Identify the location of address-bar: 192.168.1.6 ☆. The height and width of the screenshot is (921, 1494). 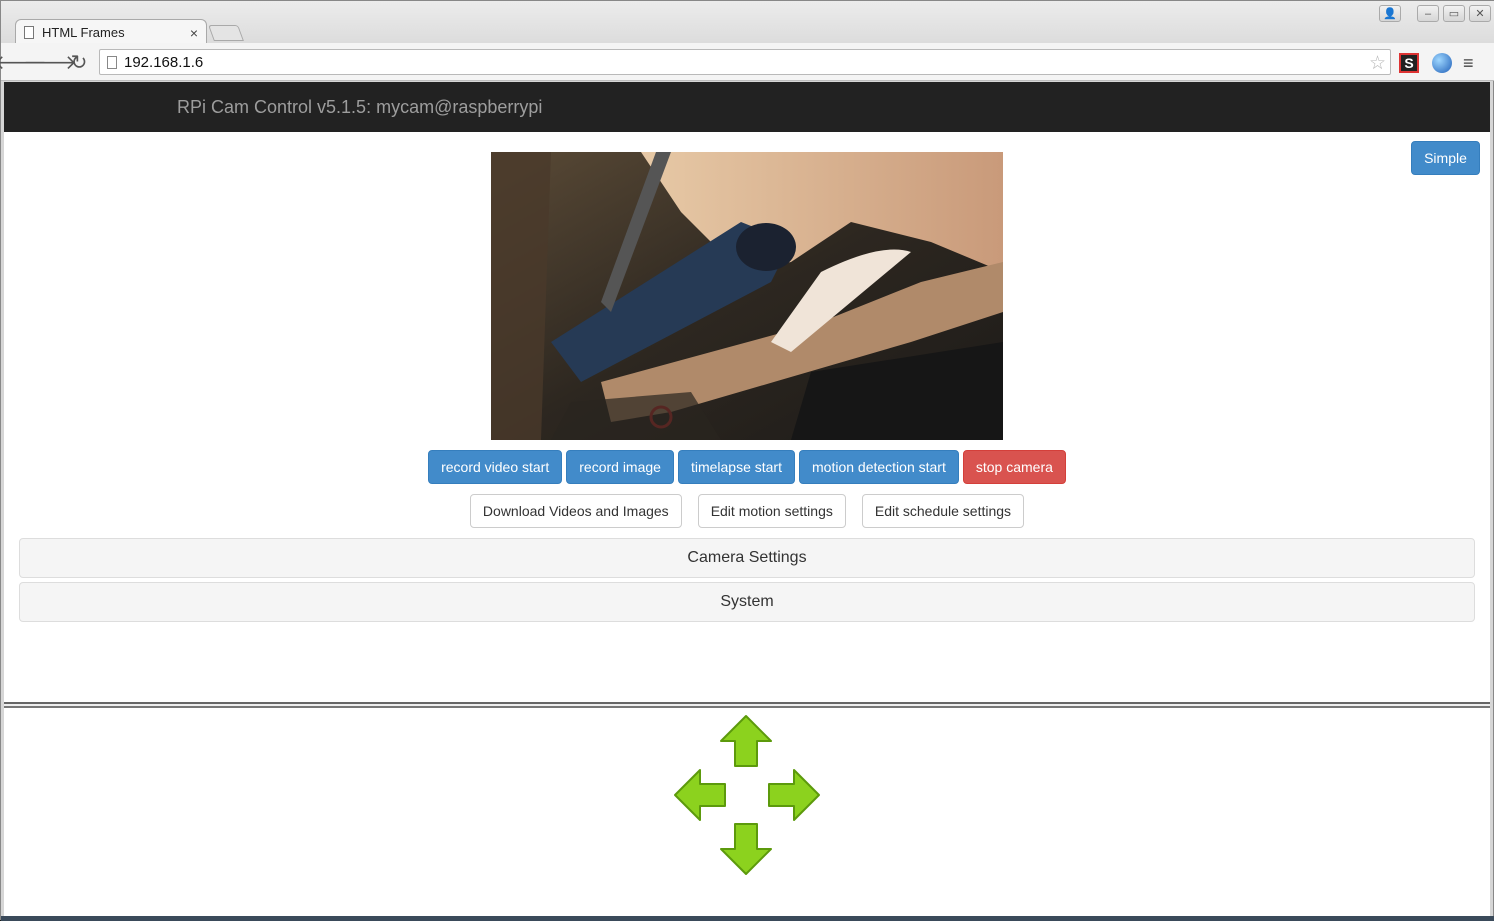
(745, 62).